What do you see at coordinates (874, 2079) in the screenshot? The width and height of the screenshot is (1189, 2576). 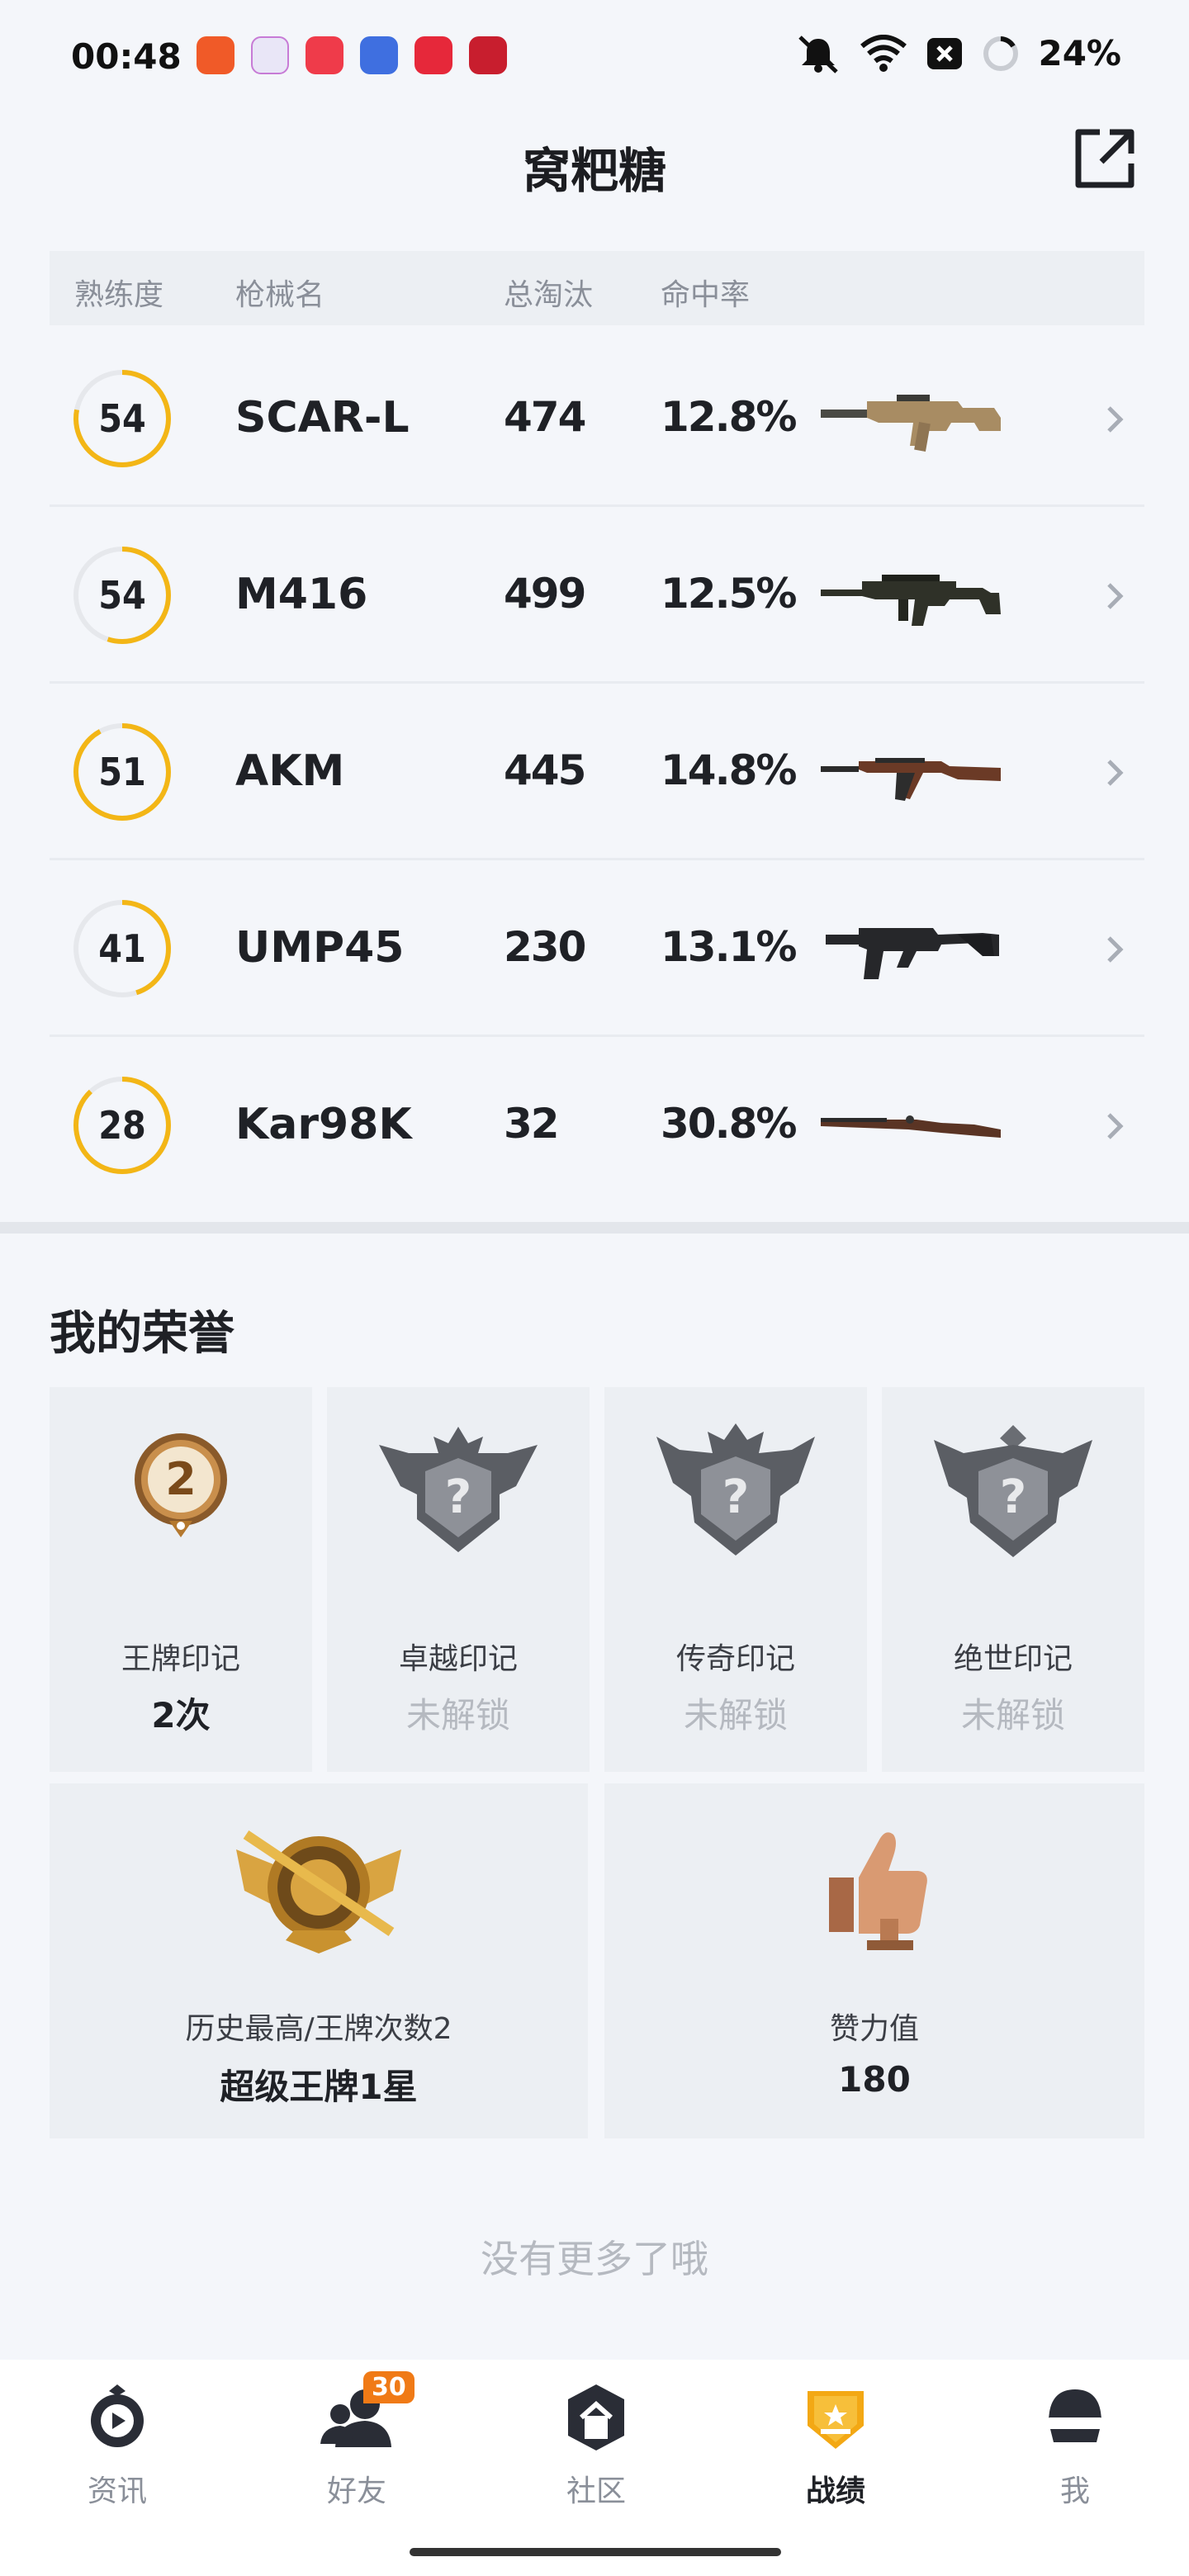 I see `likes-value: 180` at bounding box center [874, 2079].